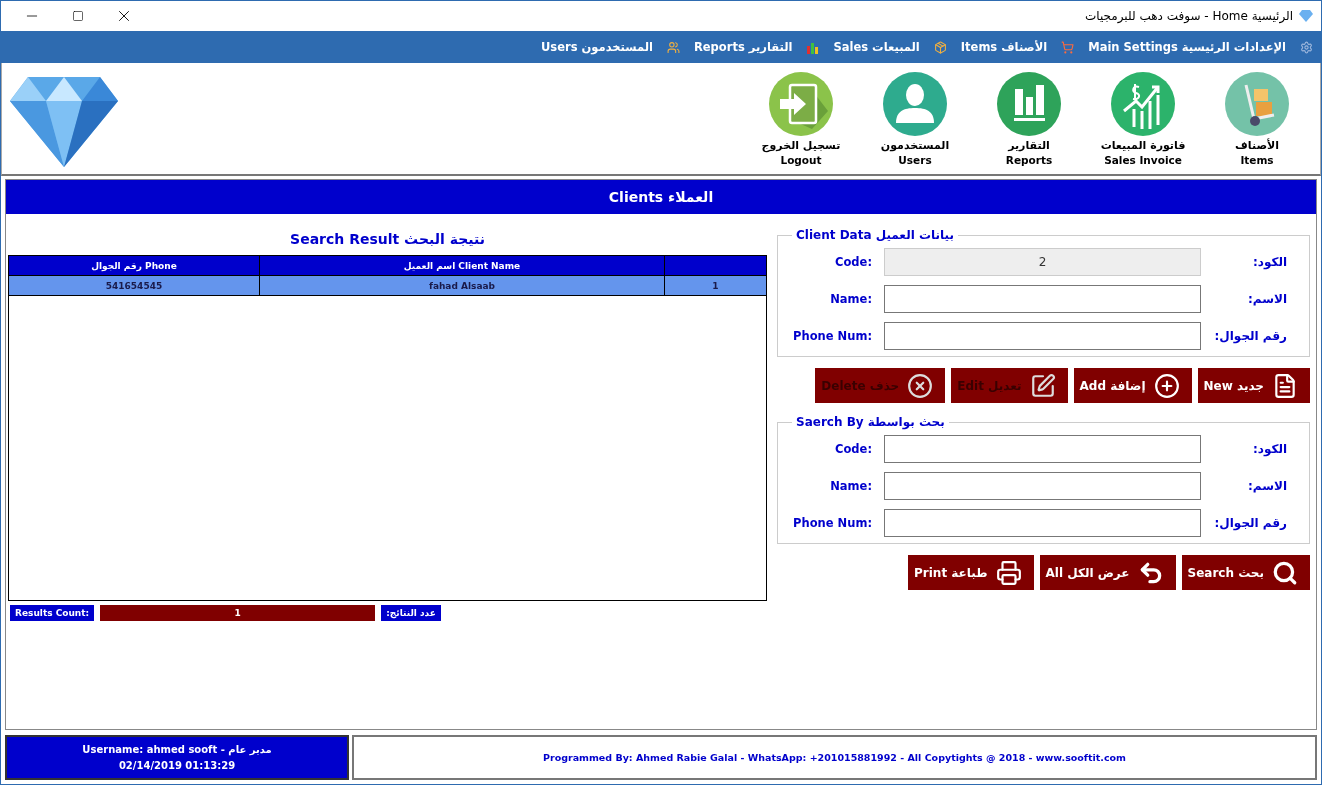  Describe the element at coordinates (743, 47) in the screenshot. I see `menu-item: التقارير Reports` at that location.